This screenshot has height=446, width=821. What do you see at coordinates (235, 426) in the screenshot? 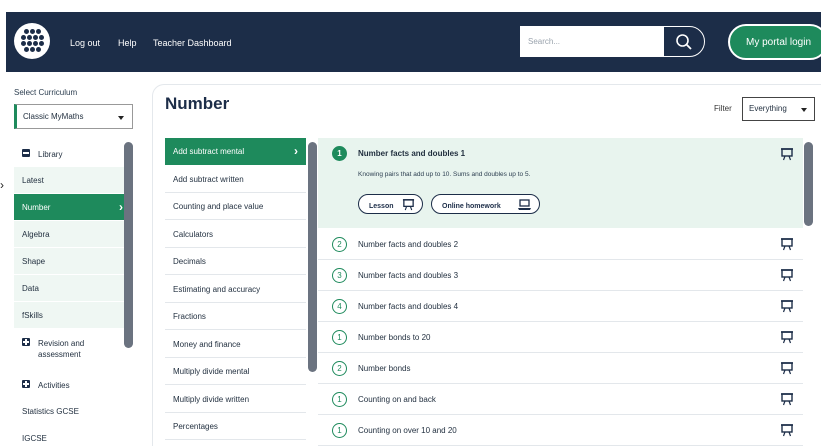
I see `topic-item: Percentages` at bounding box center [235, 426].